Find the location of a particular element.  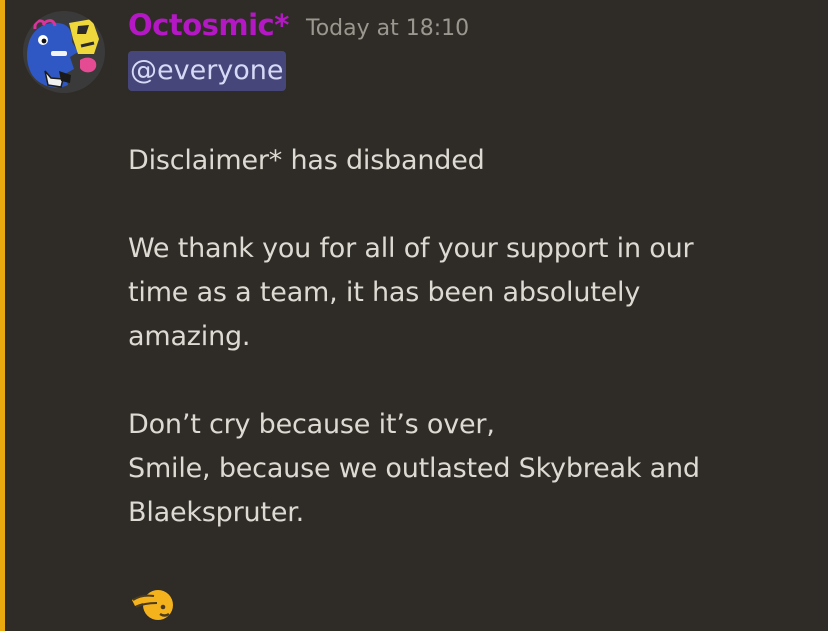

user-avatar is located at coordinates (64, 52).